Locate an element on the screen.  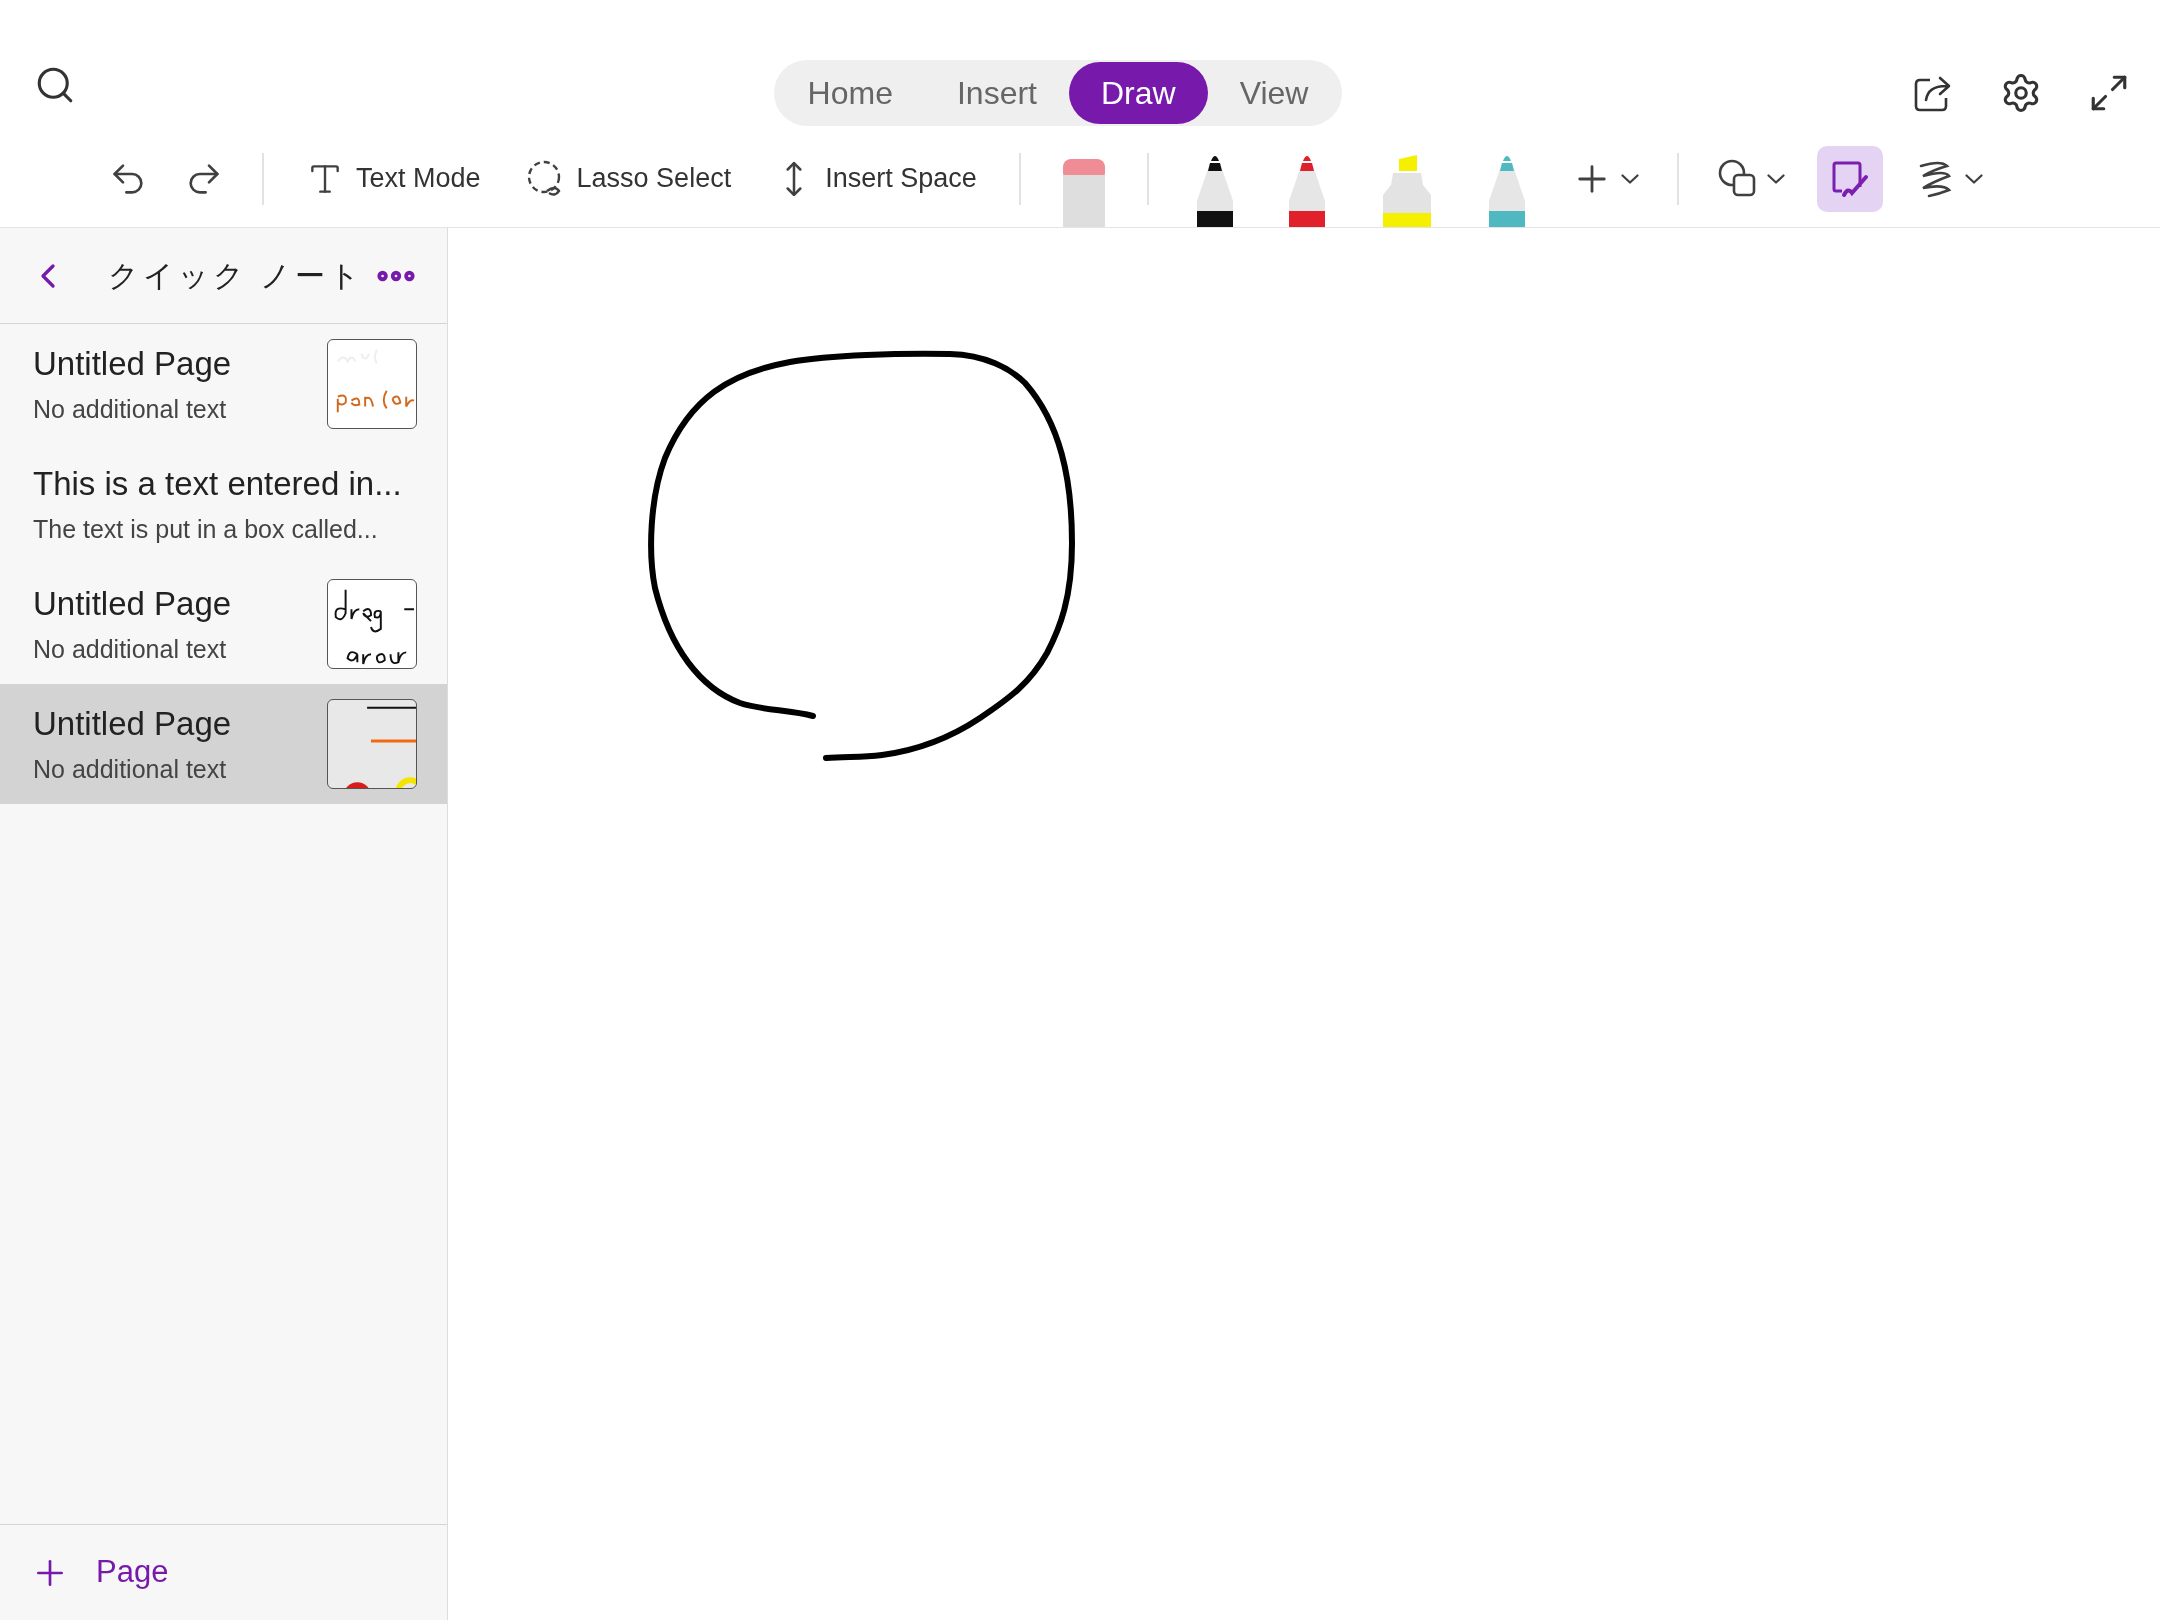
add-page-button: Page is located at coordinates (99, 1572).